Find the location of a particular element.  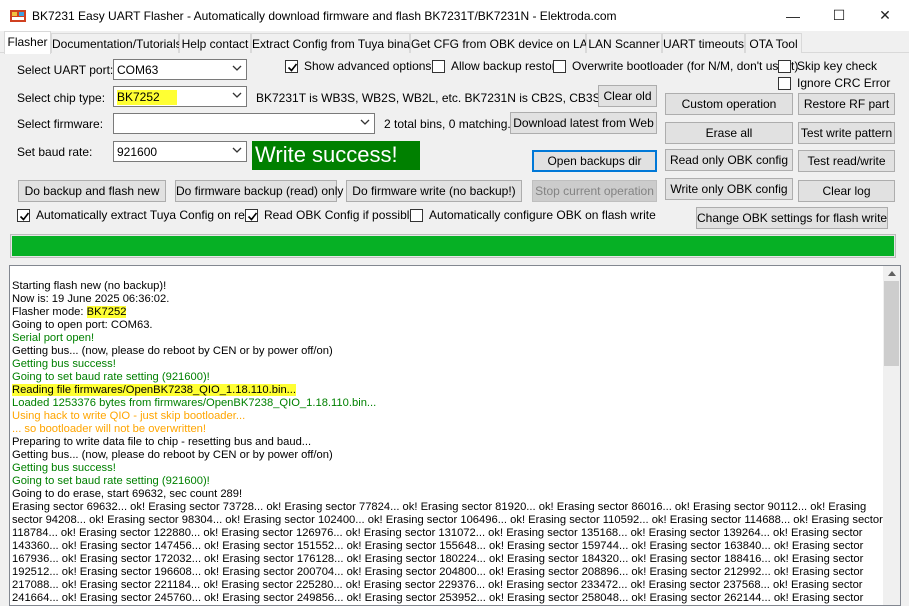

progress-fill is located at coordinates (453, 246).